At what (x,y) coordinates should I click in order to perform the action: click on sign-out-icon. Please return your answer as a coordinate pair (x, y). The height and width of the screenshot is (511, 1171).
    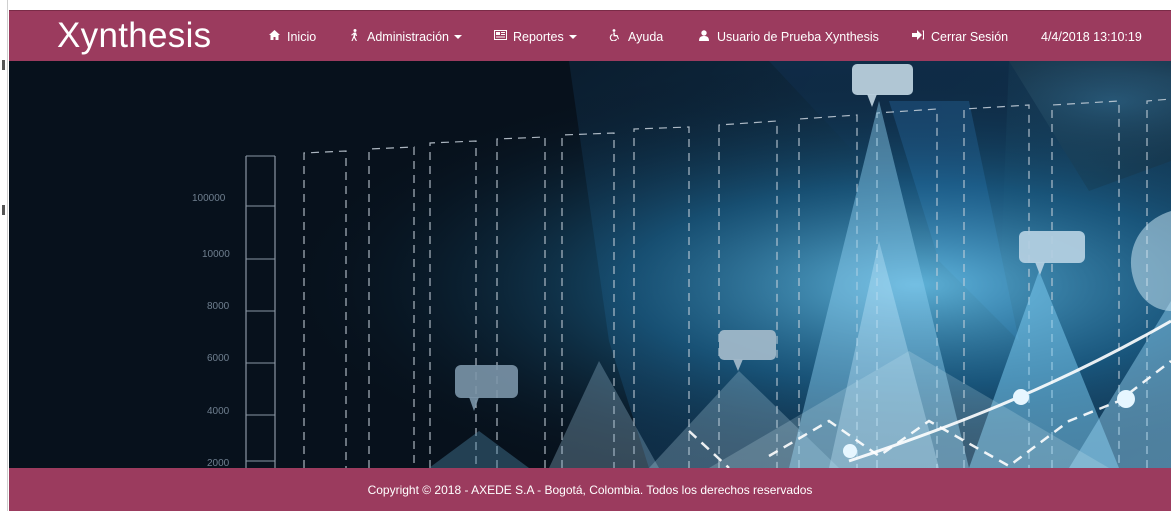
    Looking at the image, I should click on (918, 36).